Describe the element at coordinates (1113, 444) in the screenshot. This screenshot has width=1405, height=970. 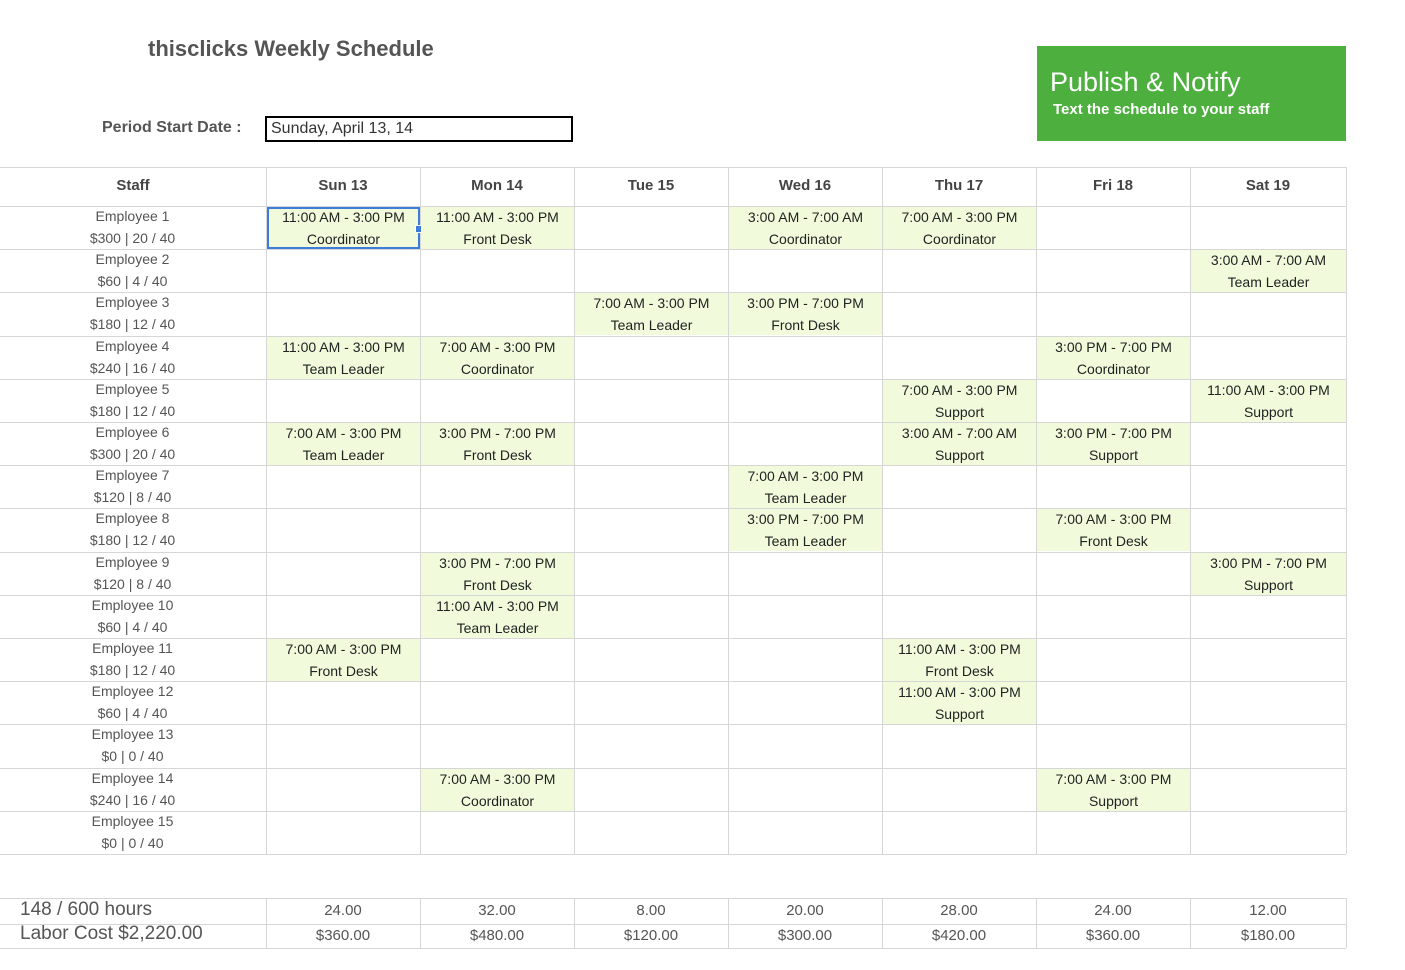
I see `shift-cell: 3:00 PM - 7:00 PM Support` at that location.